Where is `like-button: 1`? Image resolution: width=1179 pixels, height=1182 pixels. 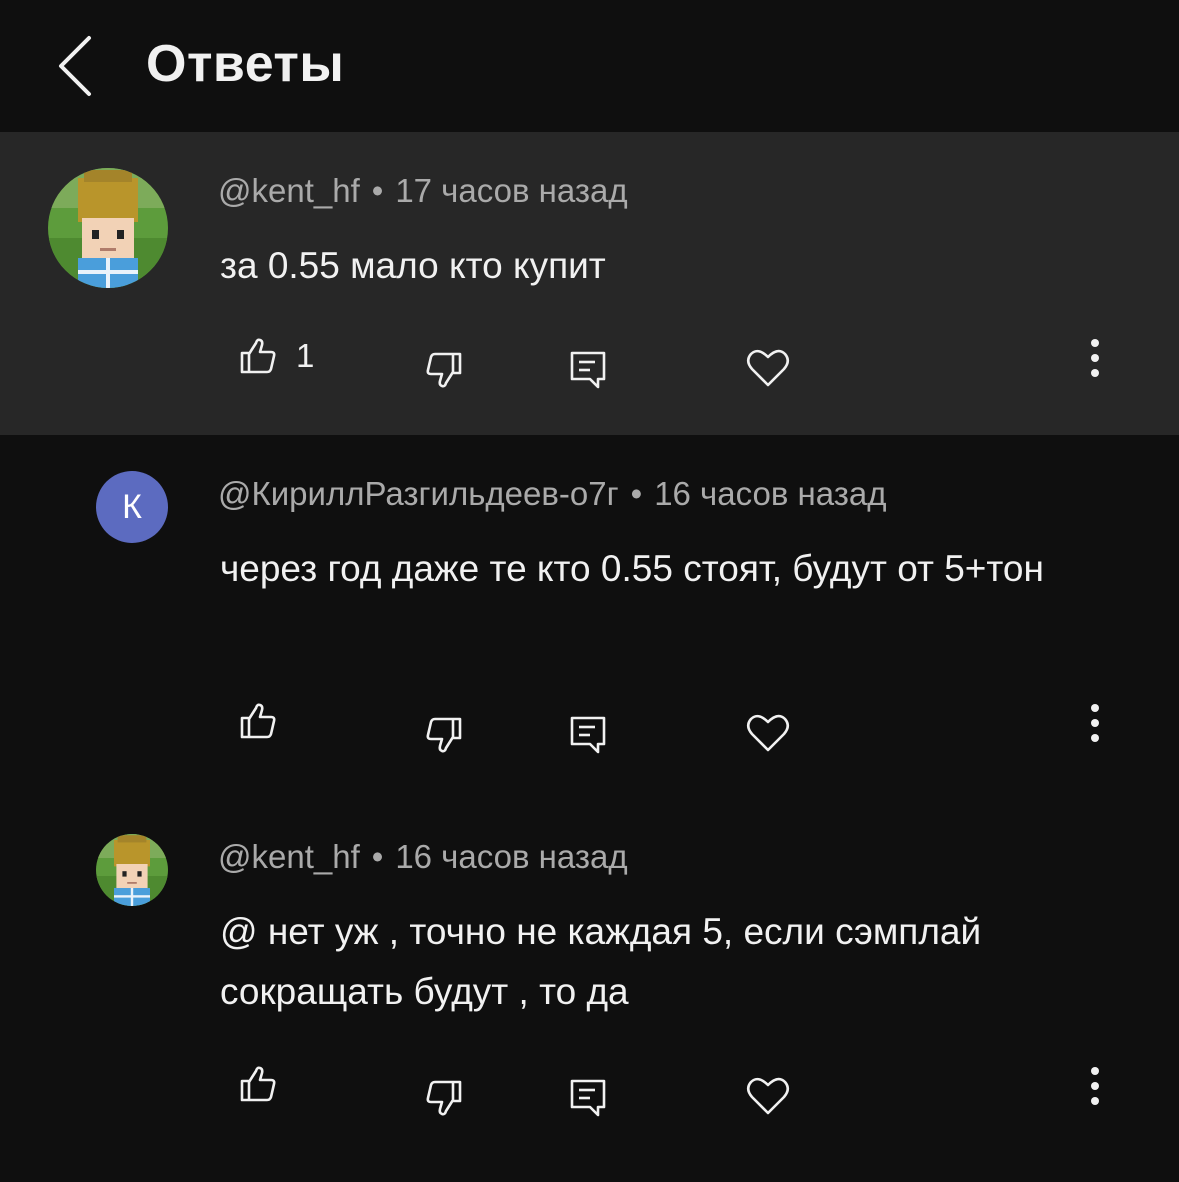 like-button: 1 is located at coordinates (276, 356).